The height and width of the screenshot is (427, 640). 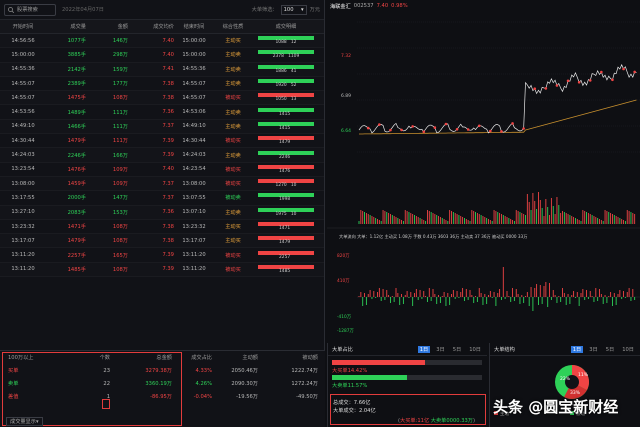 What do you see at coordinates (233, 26) in the screenshot?
I see `col-nature: 综合性质` at bounding box center [233, 26].